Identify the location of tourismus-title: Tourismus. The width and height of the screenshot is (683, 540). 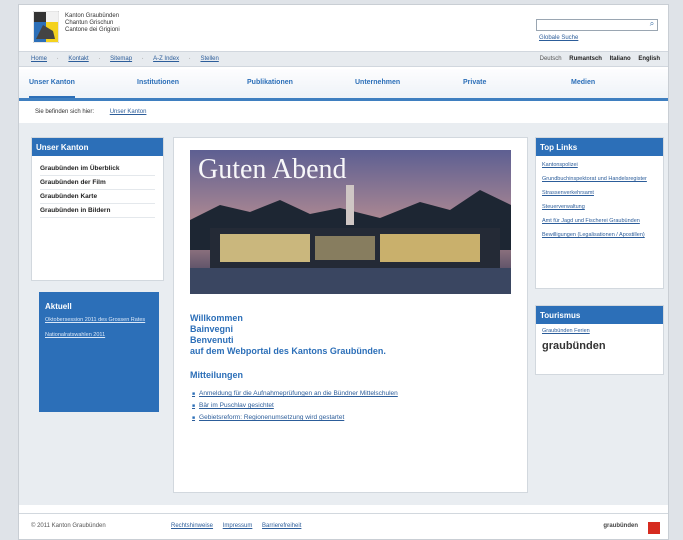
(599, 315).